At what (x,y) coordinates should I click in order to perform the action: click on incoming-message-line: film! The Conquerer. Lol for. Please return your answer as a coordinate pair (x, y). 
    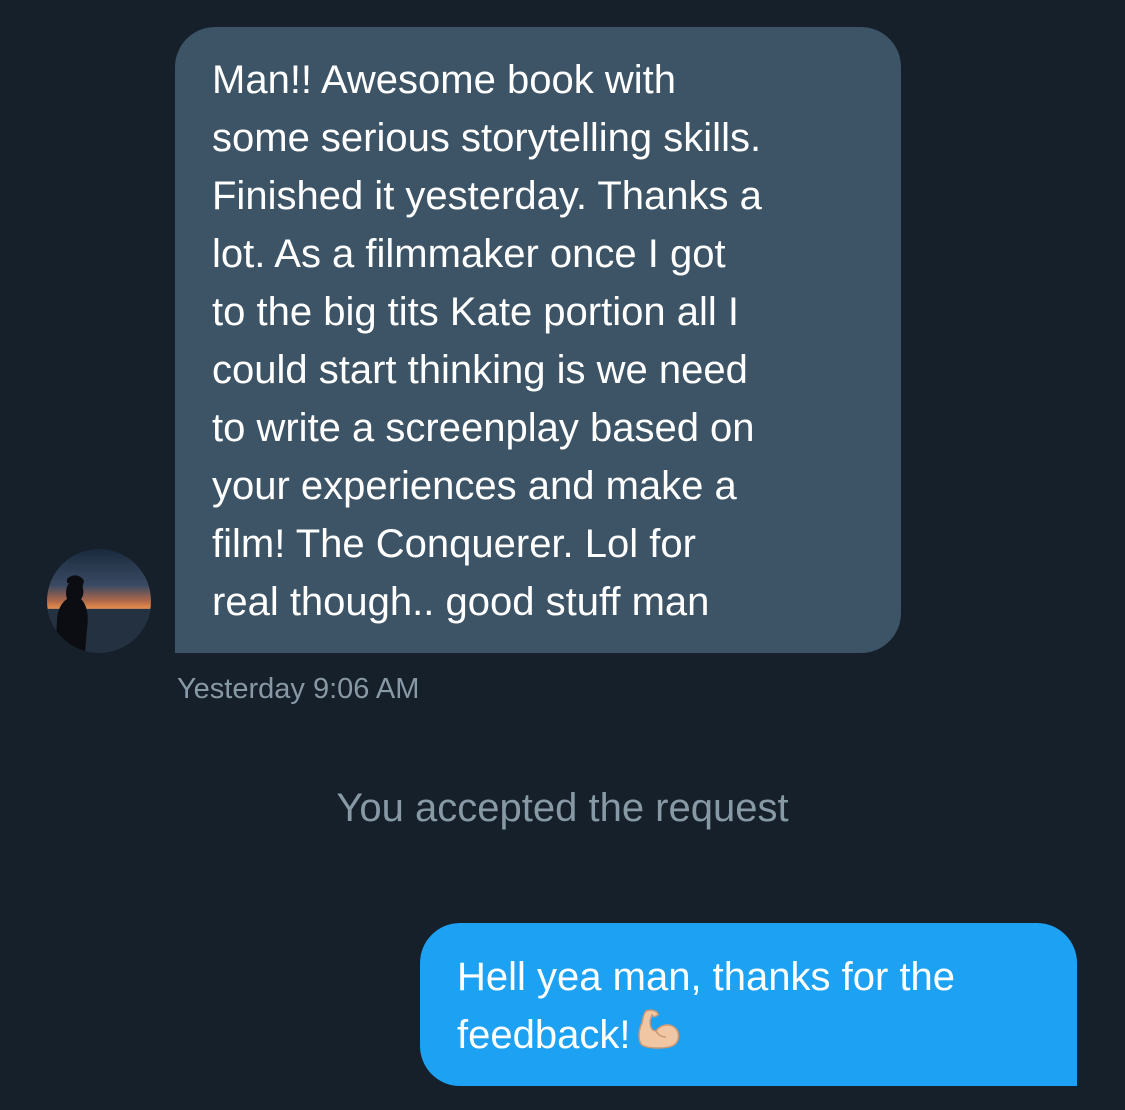
    Looking at the image, I should click on (454, 544).